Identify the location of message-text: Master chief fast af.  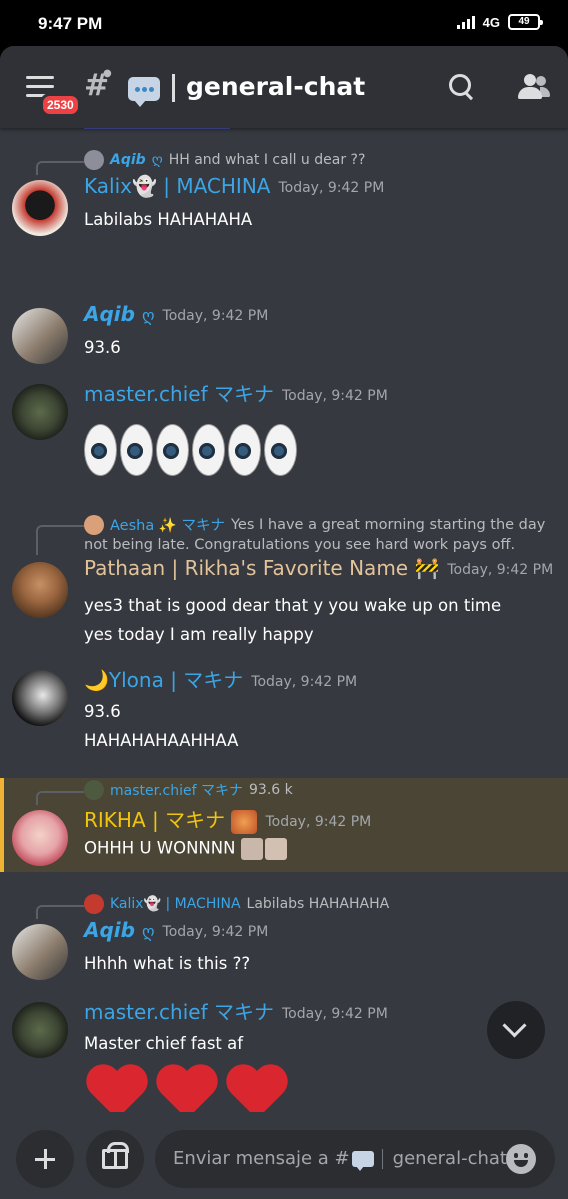
(164, 1043).